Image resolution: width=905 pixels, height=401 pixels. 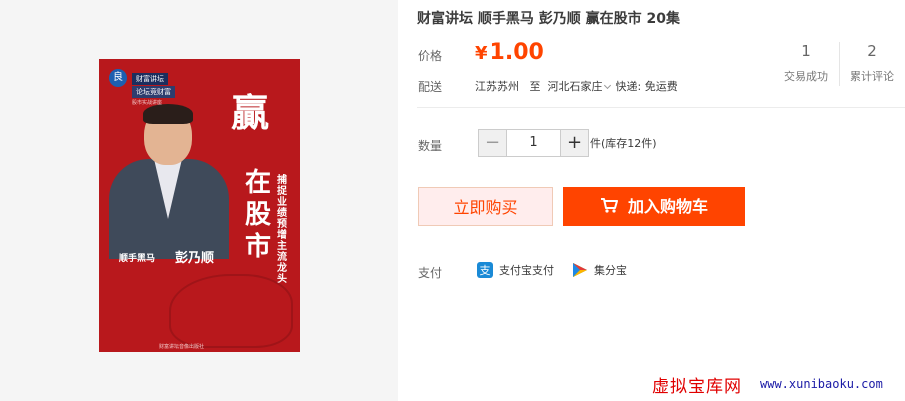 I want to click on increment-button: +, so click(x=574, y=143).